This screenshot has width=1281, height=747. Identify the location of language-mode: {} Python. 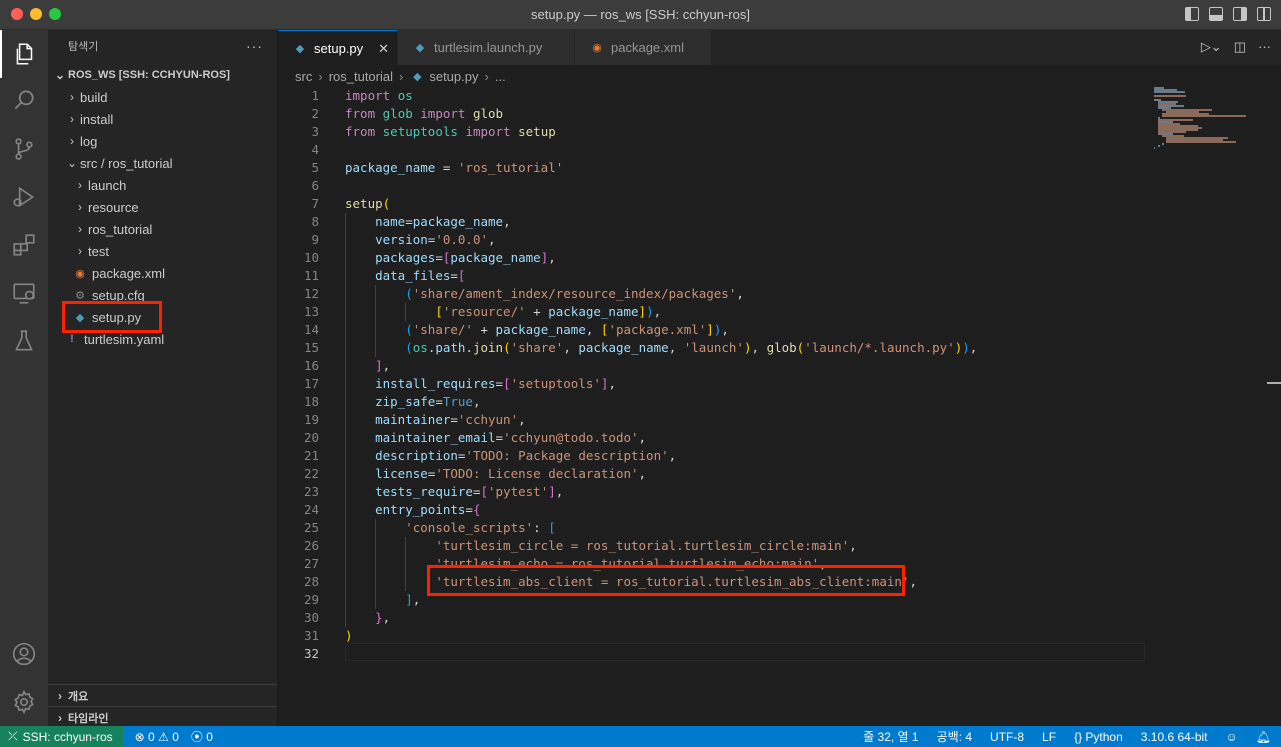
(1098, 737).